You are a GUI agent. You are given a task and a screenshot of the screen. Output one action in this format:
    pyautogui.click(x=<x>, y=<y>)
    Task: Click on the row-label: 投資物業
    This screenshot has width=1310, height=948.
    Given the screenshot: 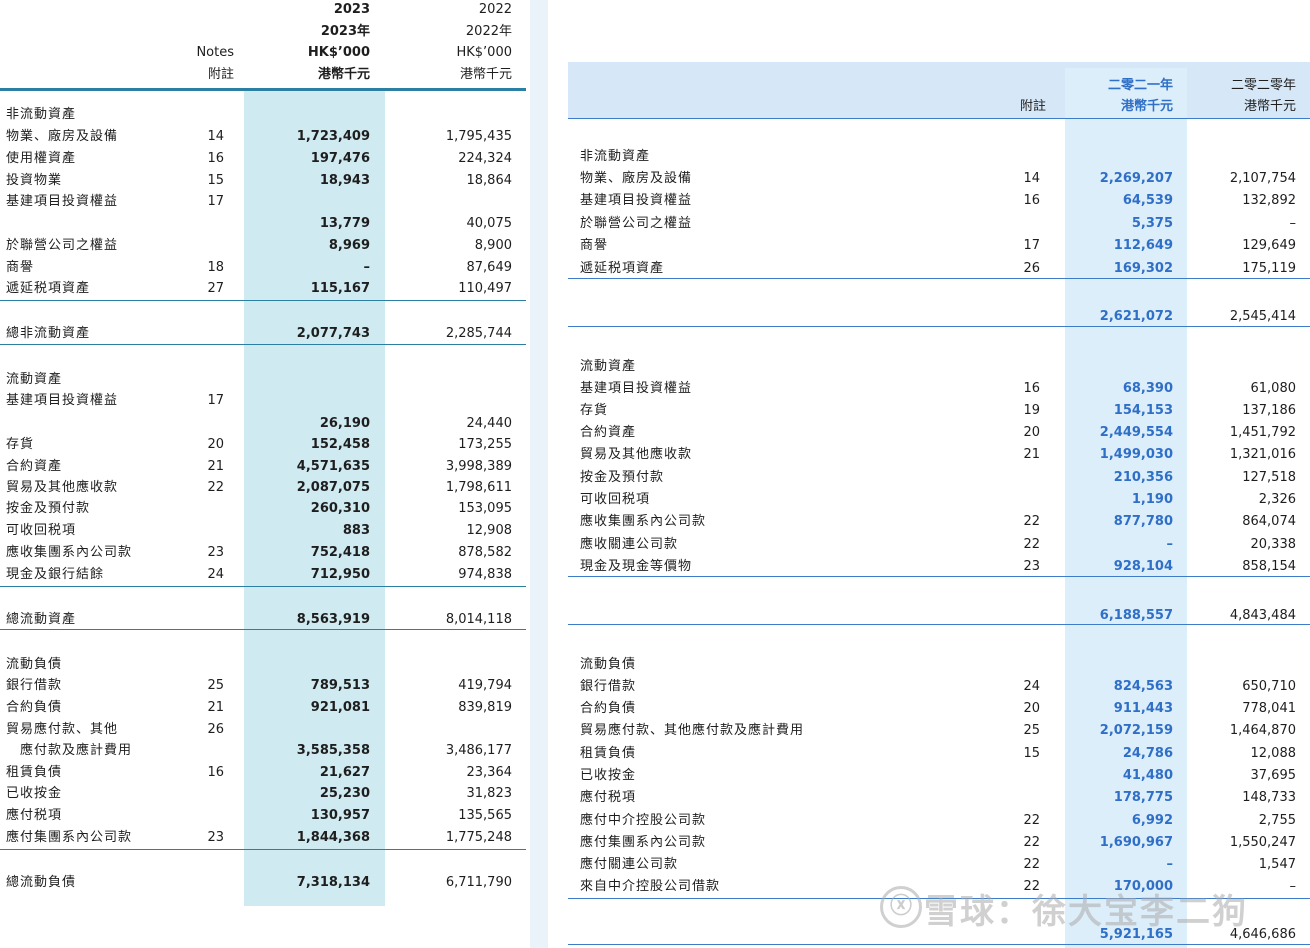 What is the action you would take?
    pyautogui.click(x=34, y=180)
    